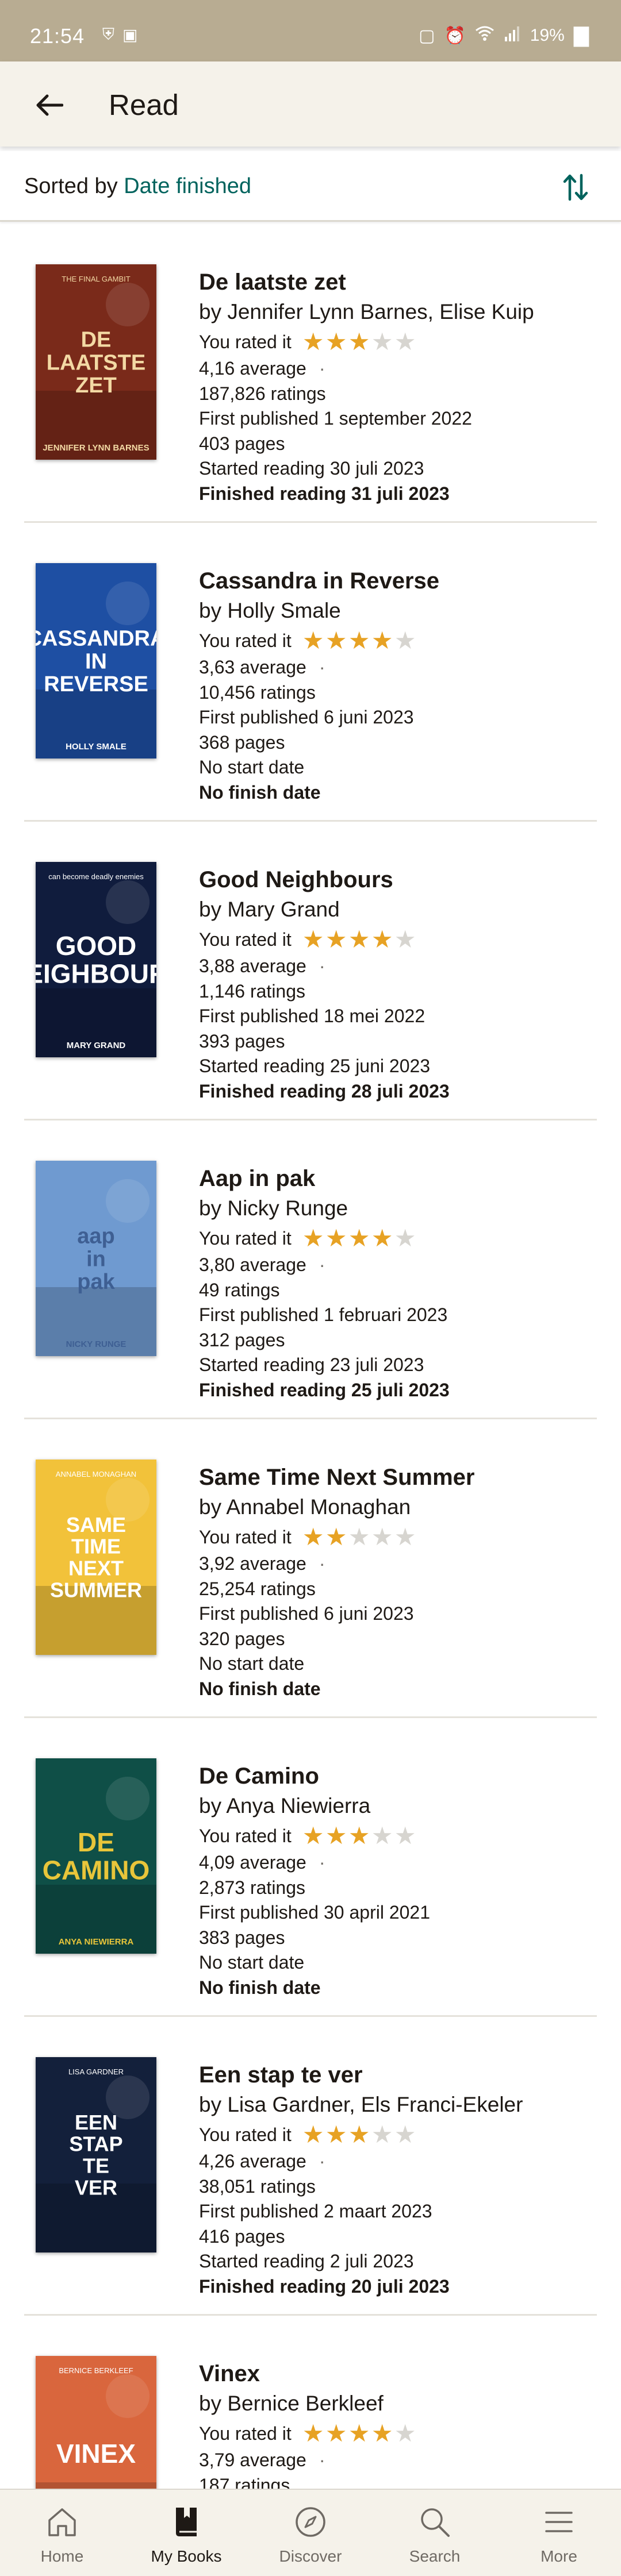  What do you see at coordinates (394, 1178) in the screenshot?
I see `book-title: Aap in pak` at bounding box center [394, 1178].